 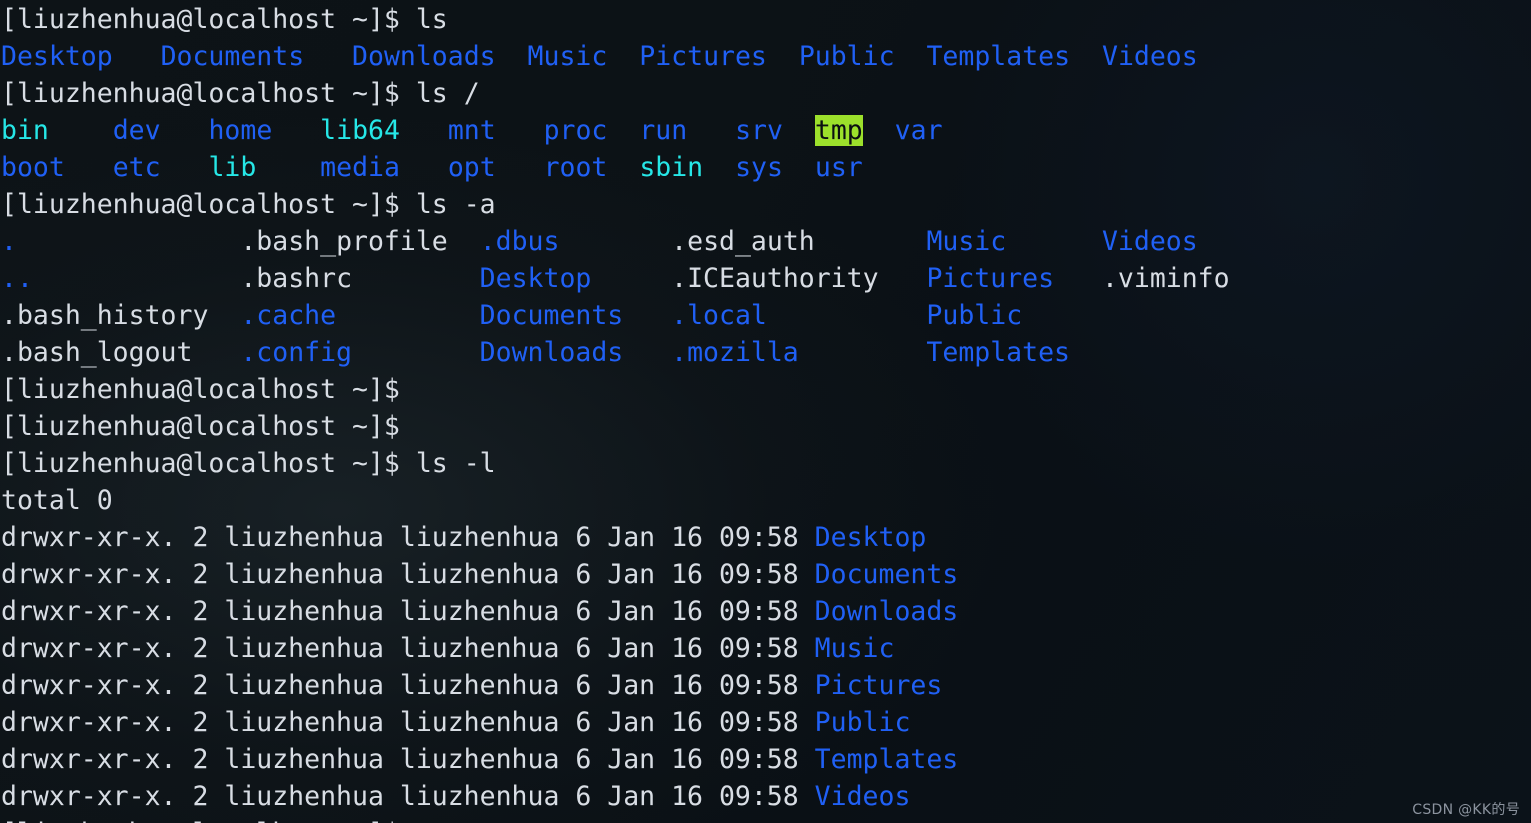 I want to click on symlink-name: lib, so click(x=232, y=167).